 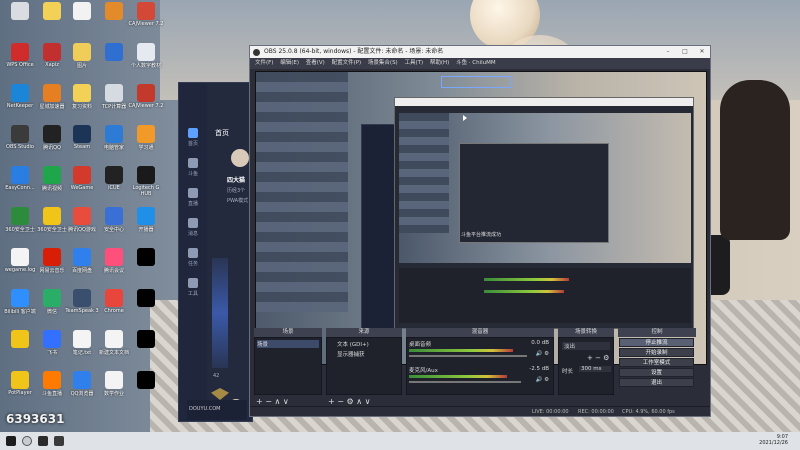 I want to click on nav-tools: 工具, so click(x=193, y=287).